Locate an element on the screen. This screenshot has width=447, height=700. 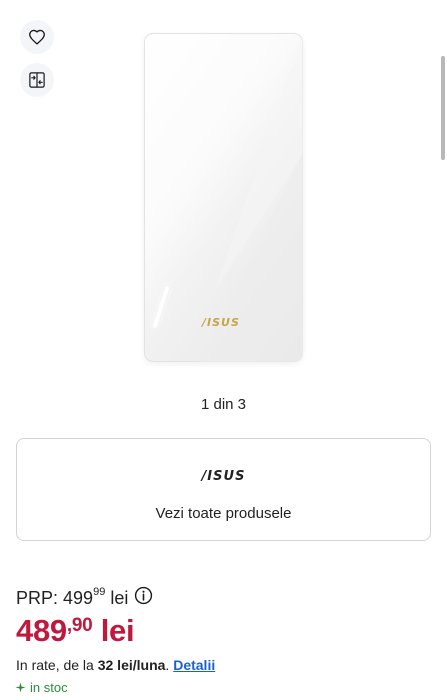
prp-label: PRP: is located at coordinates (37, 597).